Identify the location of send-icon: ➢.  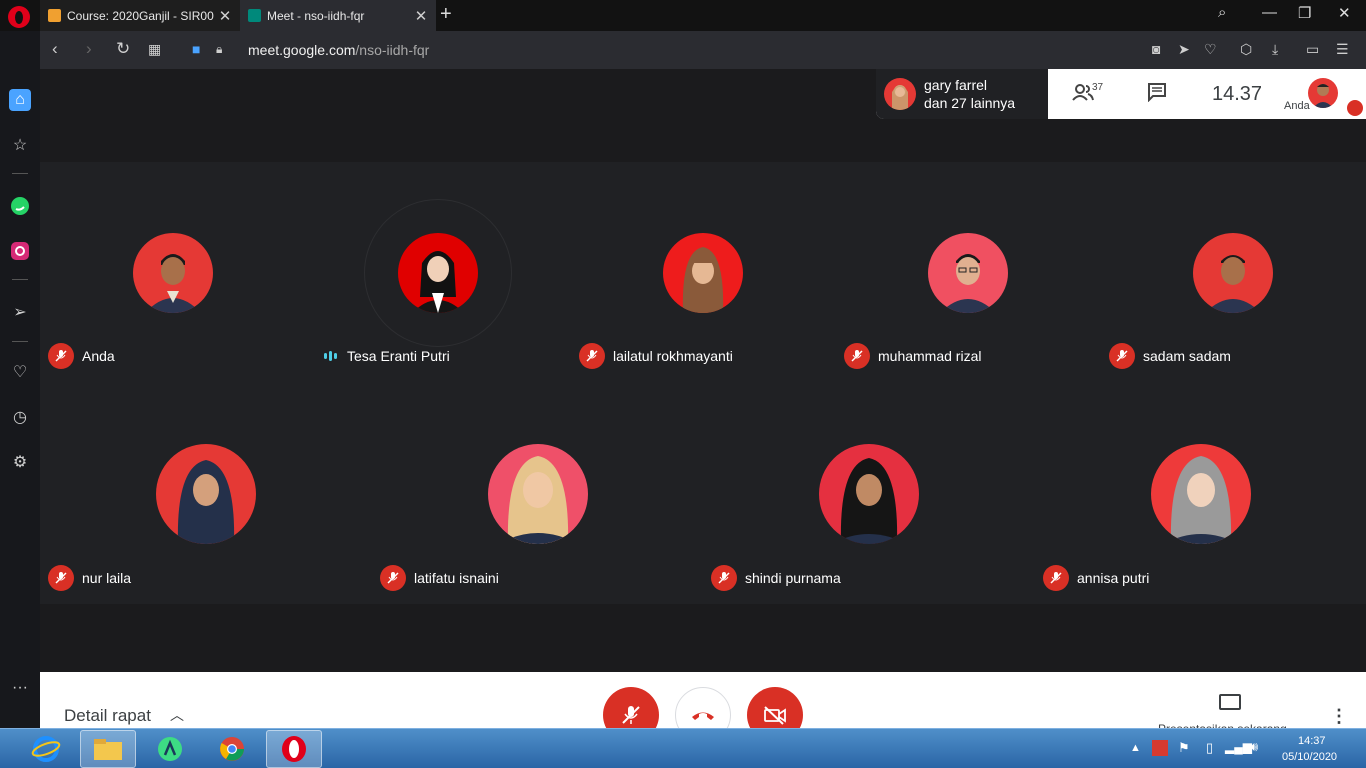
(20, 312).